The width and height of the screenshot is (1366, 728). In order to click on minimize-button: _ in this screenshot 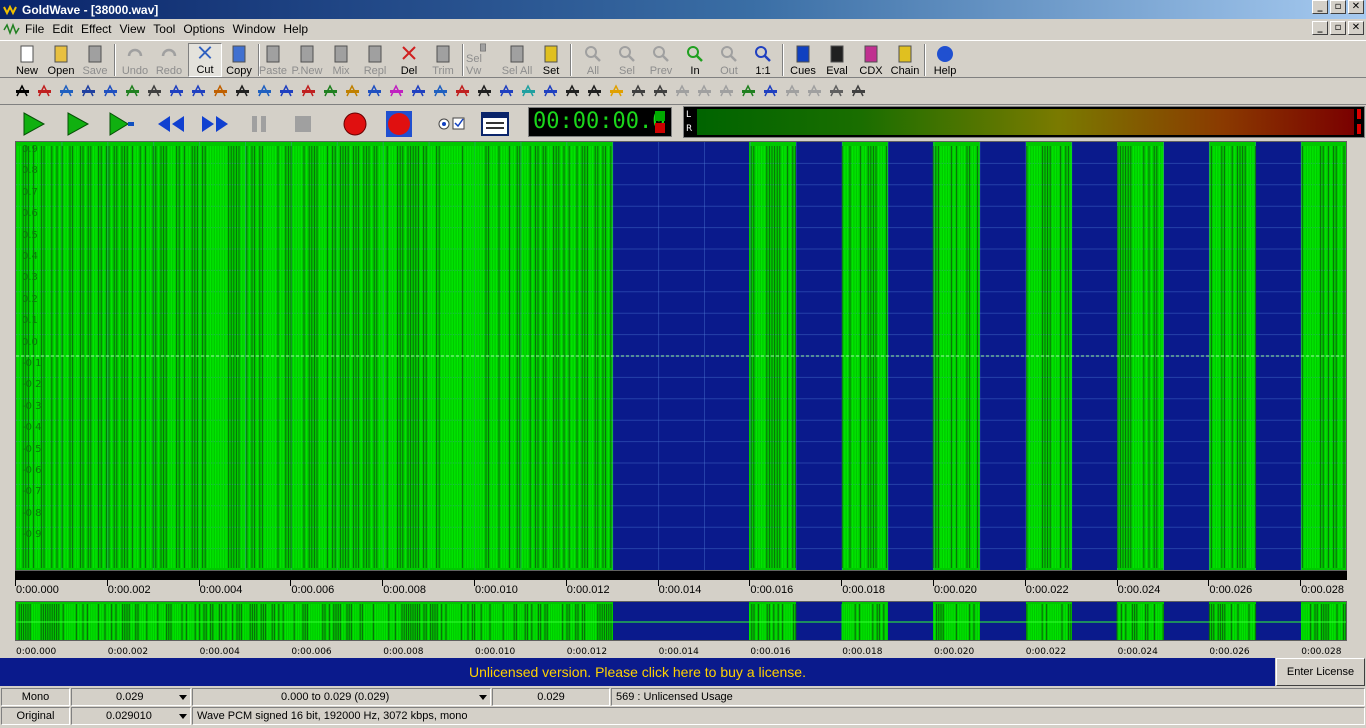, I will do `click(1320, 7)`.